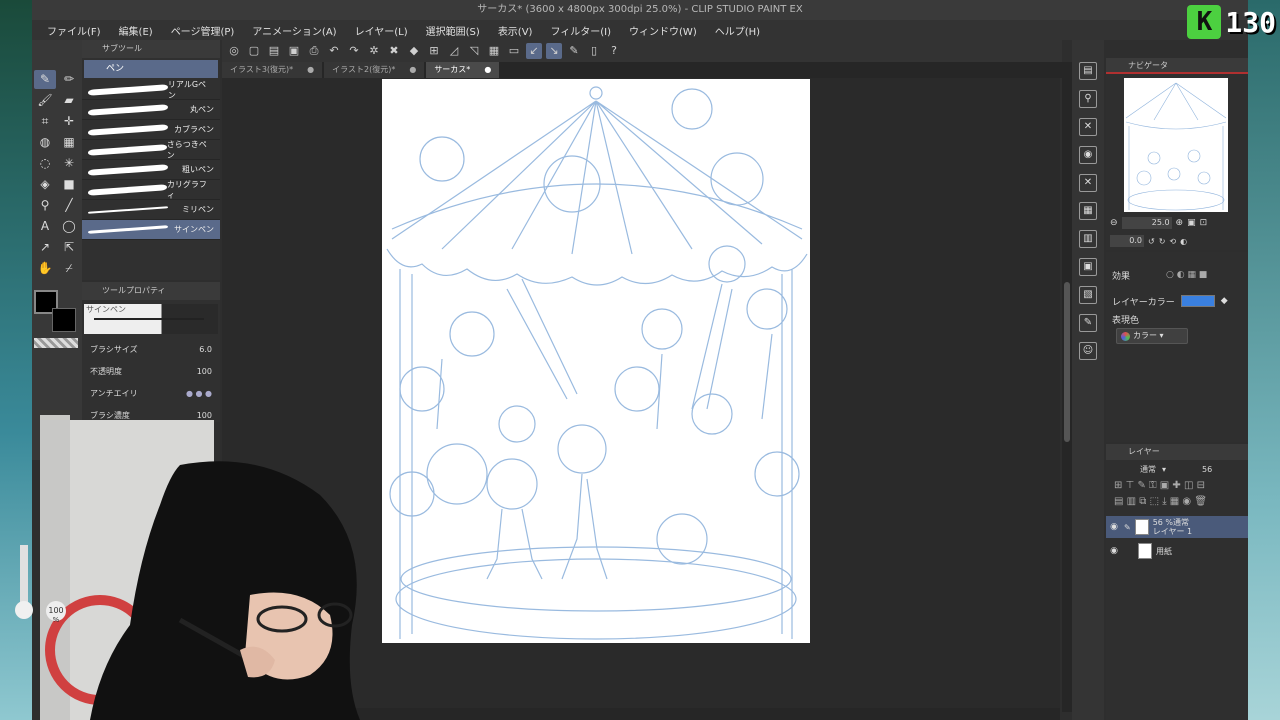 This screenshot has width=1280, height=720. I want to click on loading-icon: ✲, so click(374, 51).